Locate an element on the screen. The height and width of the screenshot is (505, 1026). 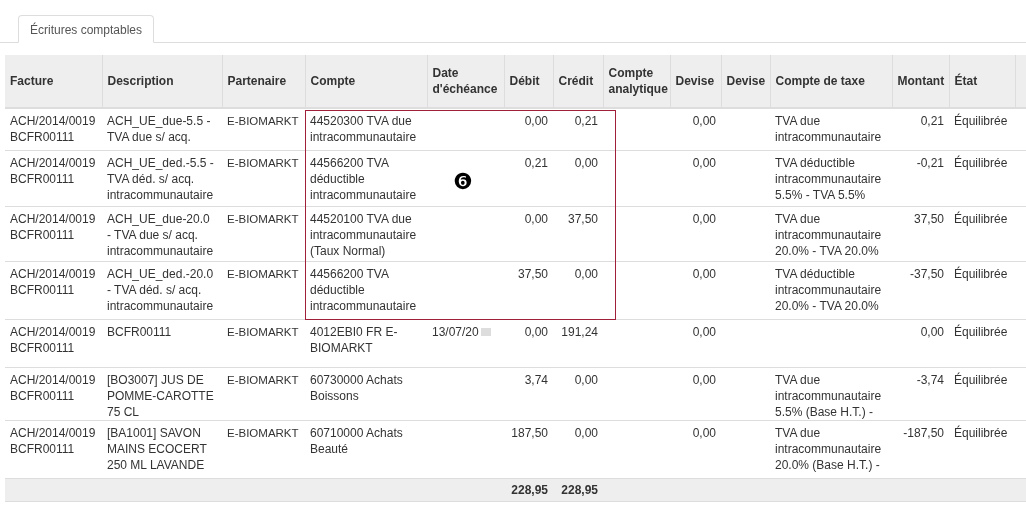
table-cell: TVA due intracommunautaire 5.5% (Base H.T.) - is located at coordinates (828, 395).